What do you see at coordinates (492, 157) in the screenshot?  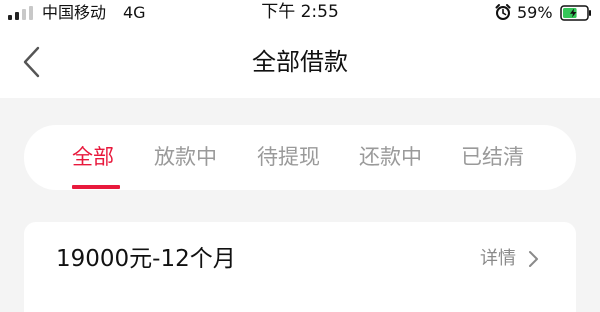 I see `tab-settled: 已结清` at bounding box center [492, 157].